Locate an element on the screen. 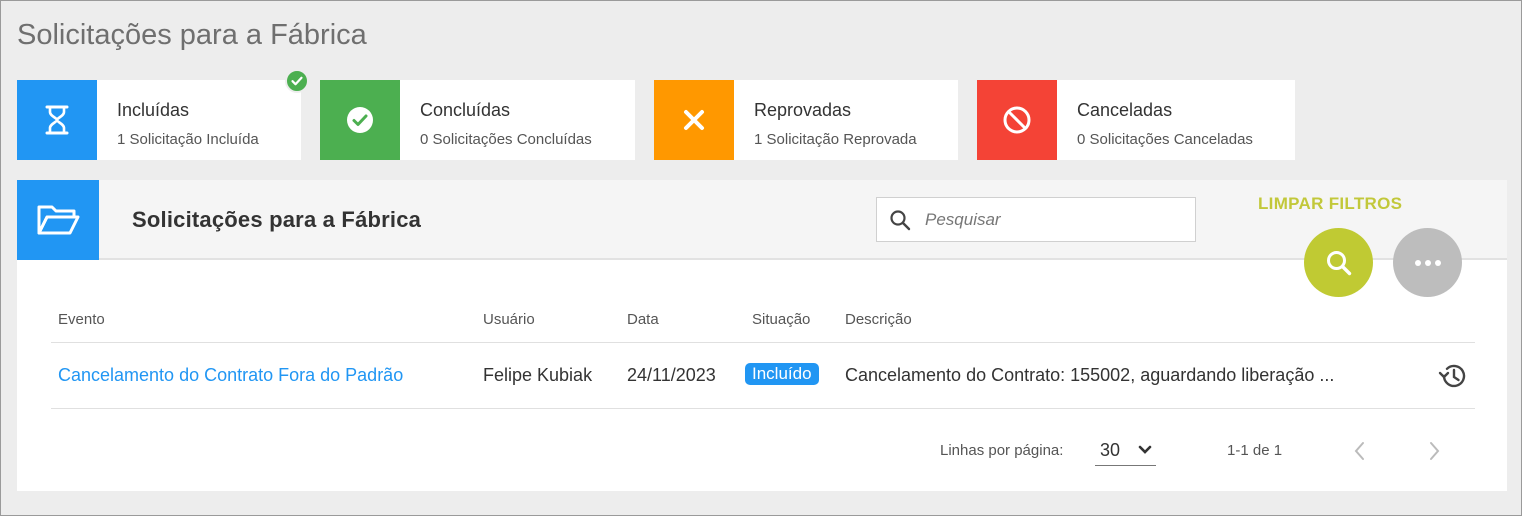 This screenshot has width=1522, height=516. page-range: 1-1 de 1 is located at coordinates (1255, 450).